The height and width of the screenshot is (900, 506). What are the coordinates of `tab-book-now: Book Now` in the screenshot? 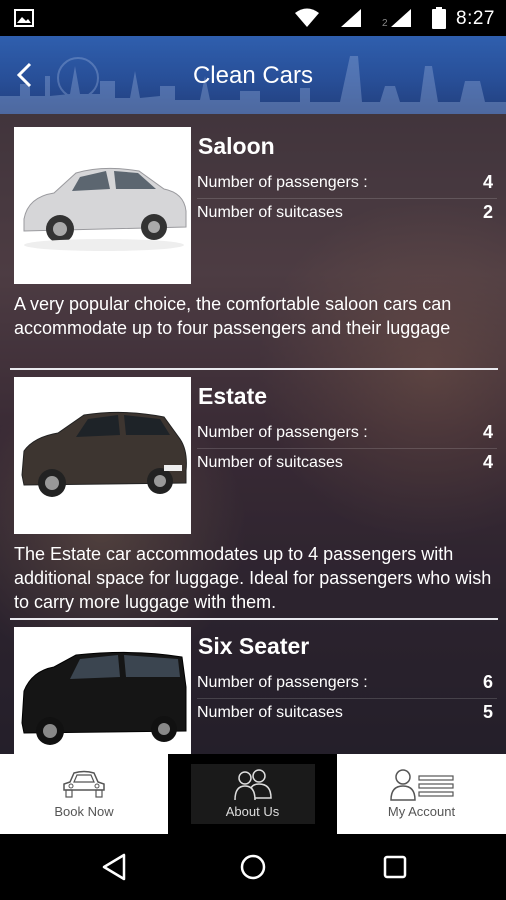 It's located at (84, 794).